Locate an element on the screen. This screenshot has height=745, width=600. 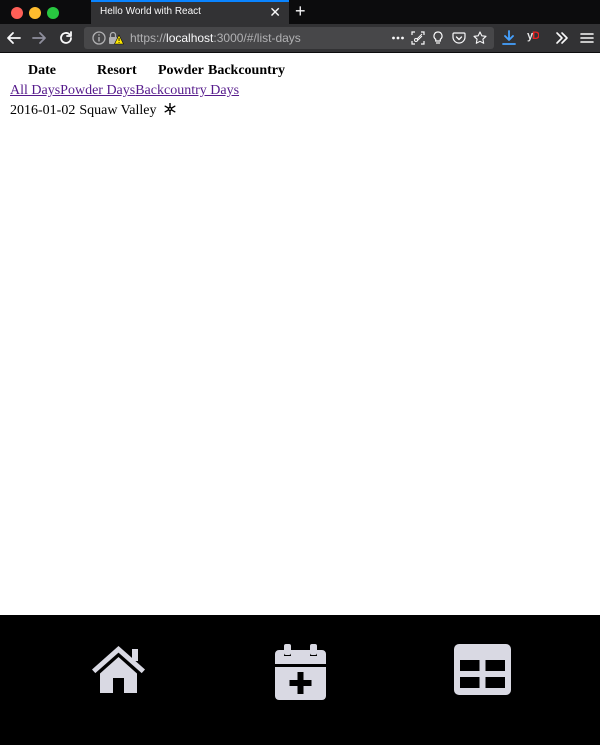
page-actions-icon is located at coordinates (398, 38).